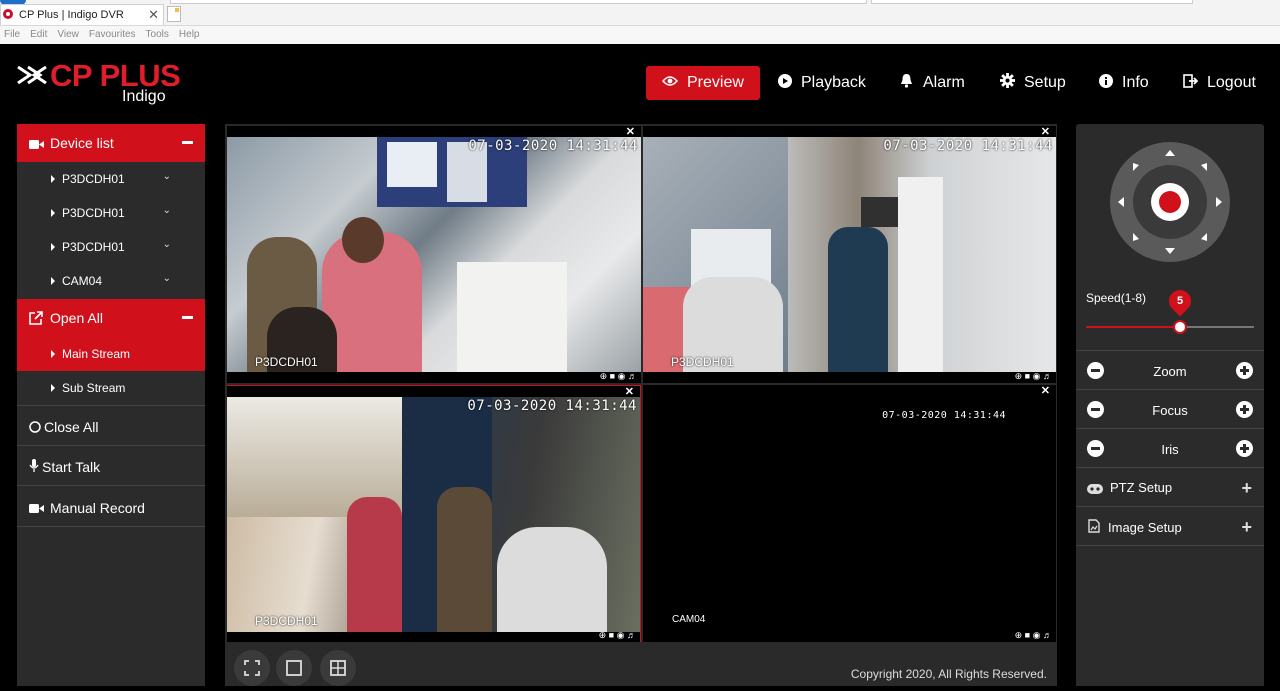 The image size is (1280, 691). What do you see at coordinates (111, 506) in the screenshot?
I see `manual-record-button: Manual Record` at bounding box center [111, 506].